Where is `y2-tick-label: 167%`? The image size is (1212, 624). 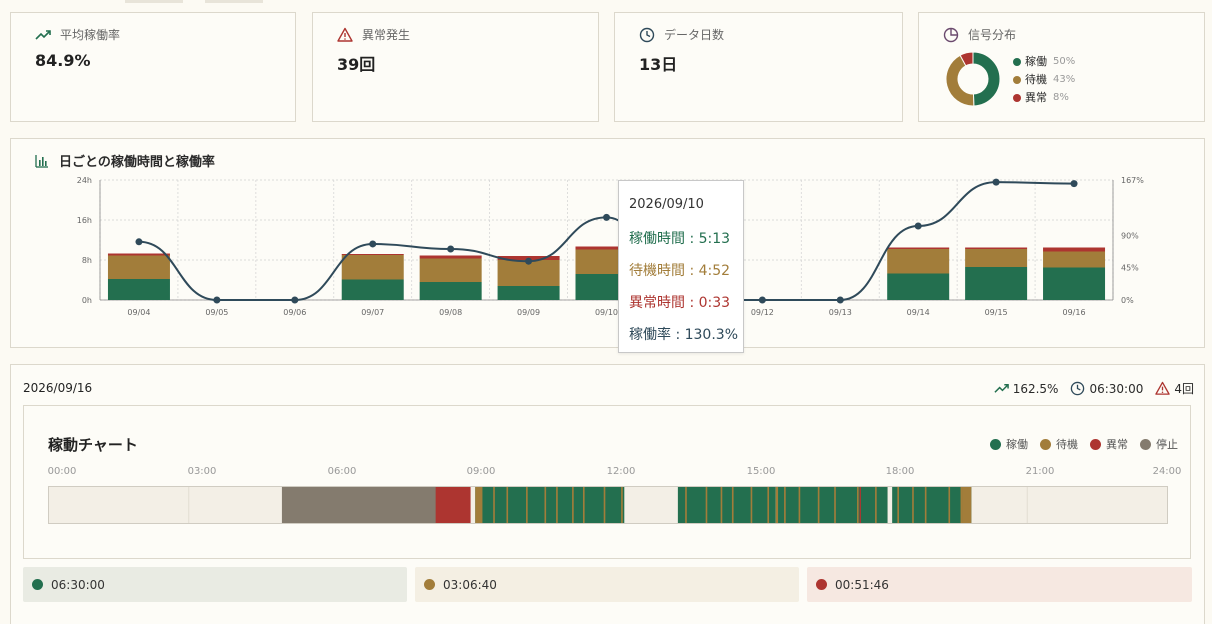 y2-tick-label: 167% is located at coordinates (1132, 180).